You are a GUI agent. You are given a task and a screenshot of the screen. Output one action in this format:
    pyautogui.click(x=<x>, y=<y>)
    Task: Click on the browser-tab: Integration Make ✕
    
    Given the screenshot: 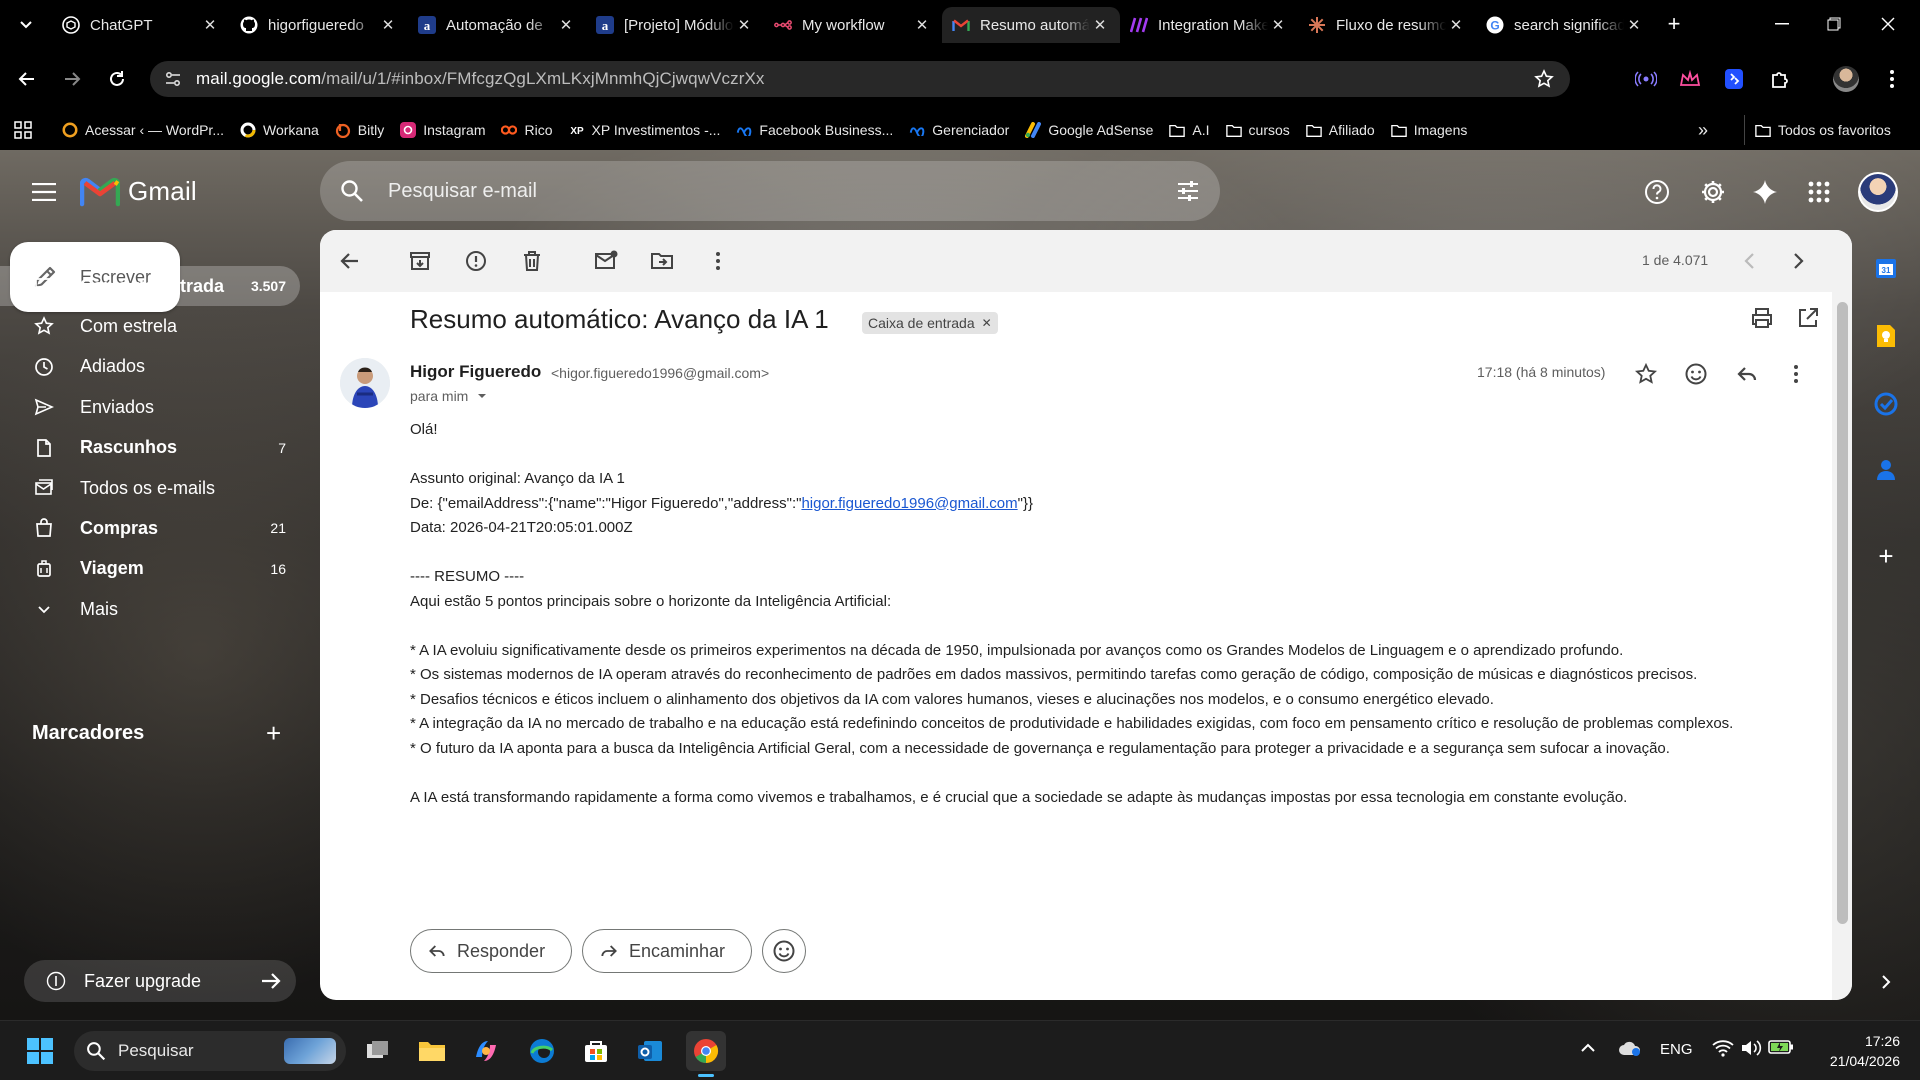 What is the action you would take?
    pyautogui.click(x=1209, y=25)
    